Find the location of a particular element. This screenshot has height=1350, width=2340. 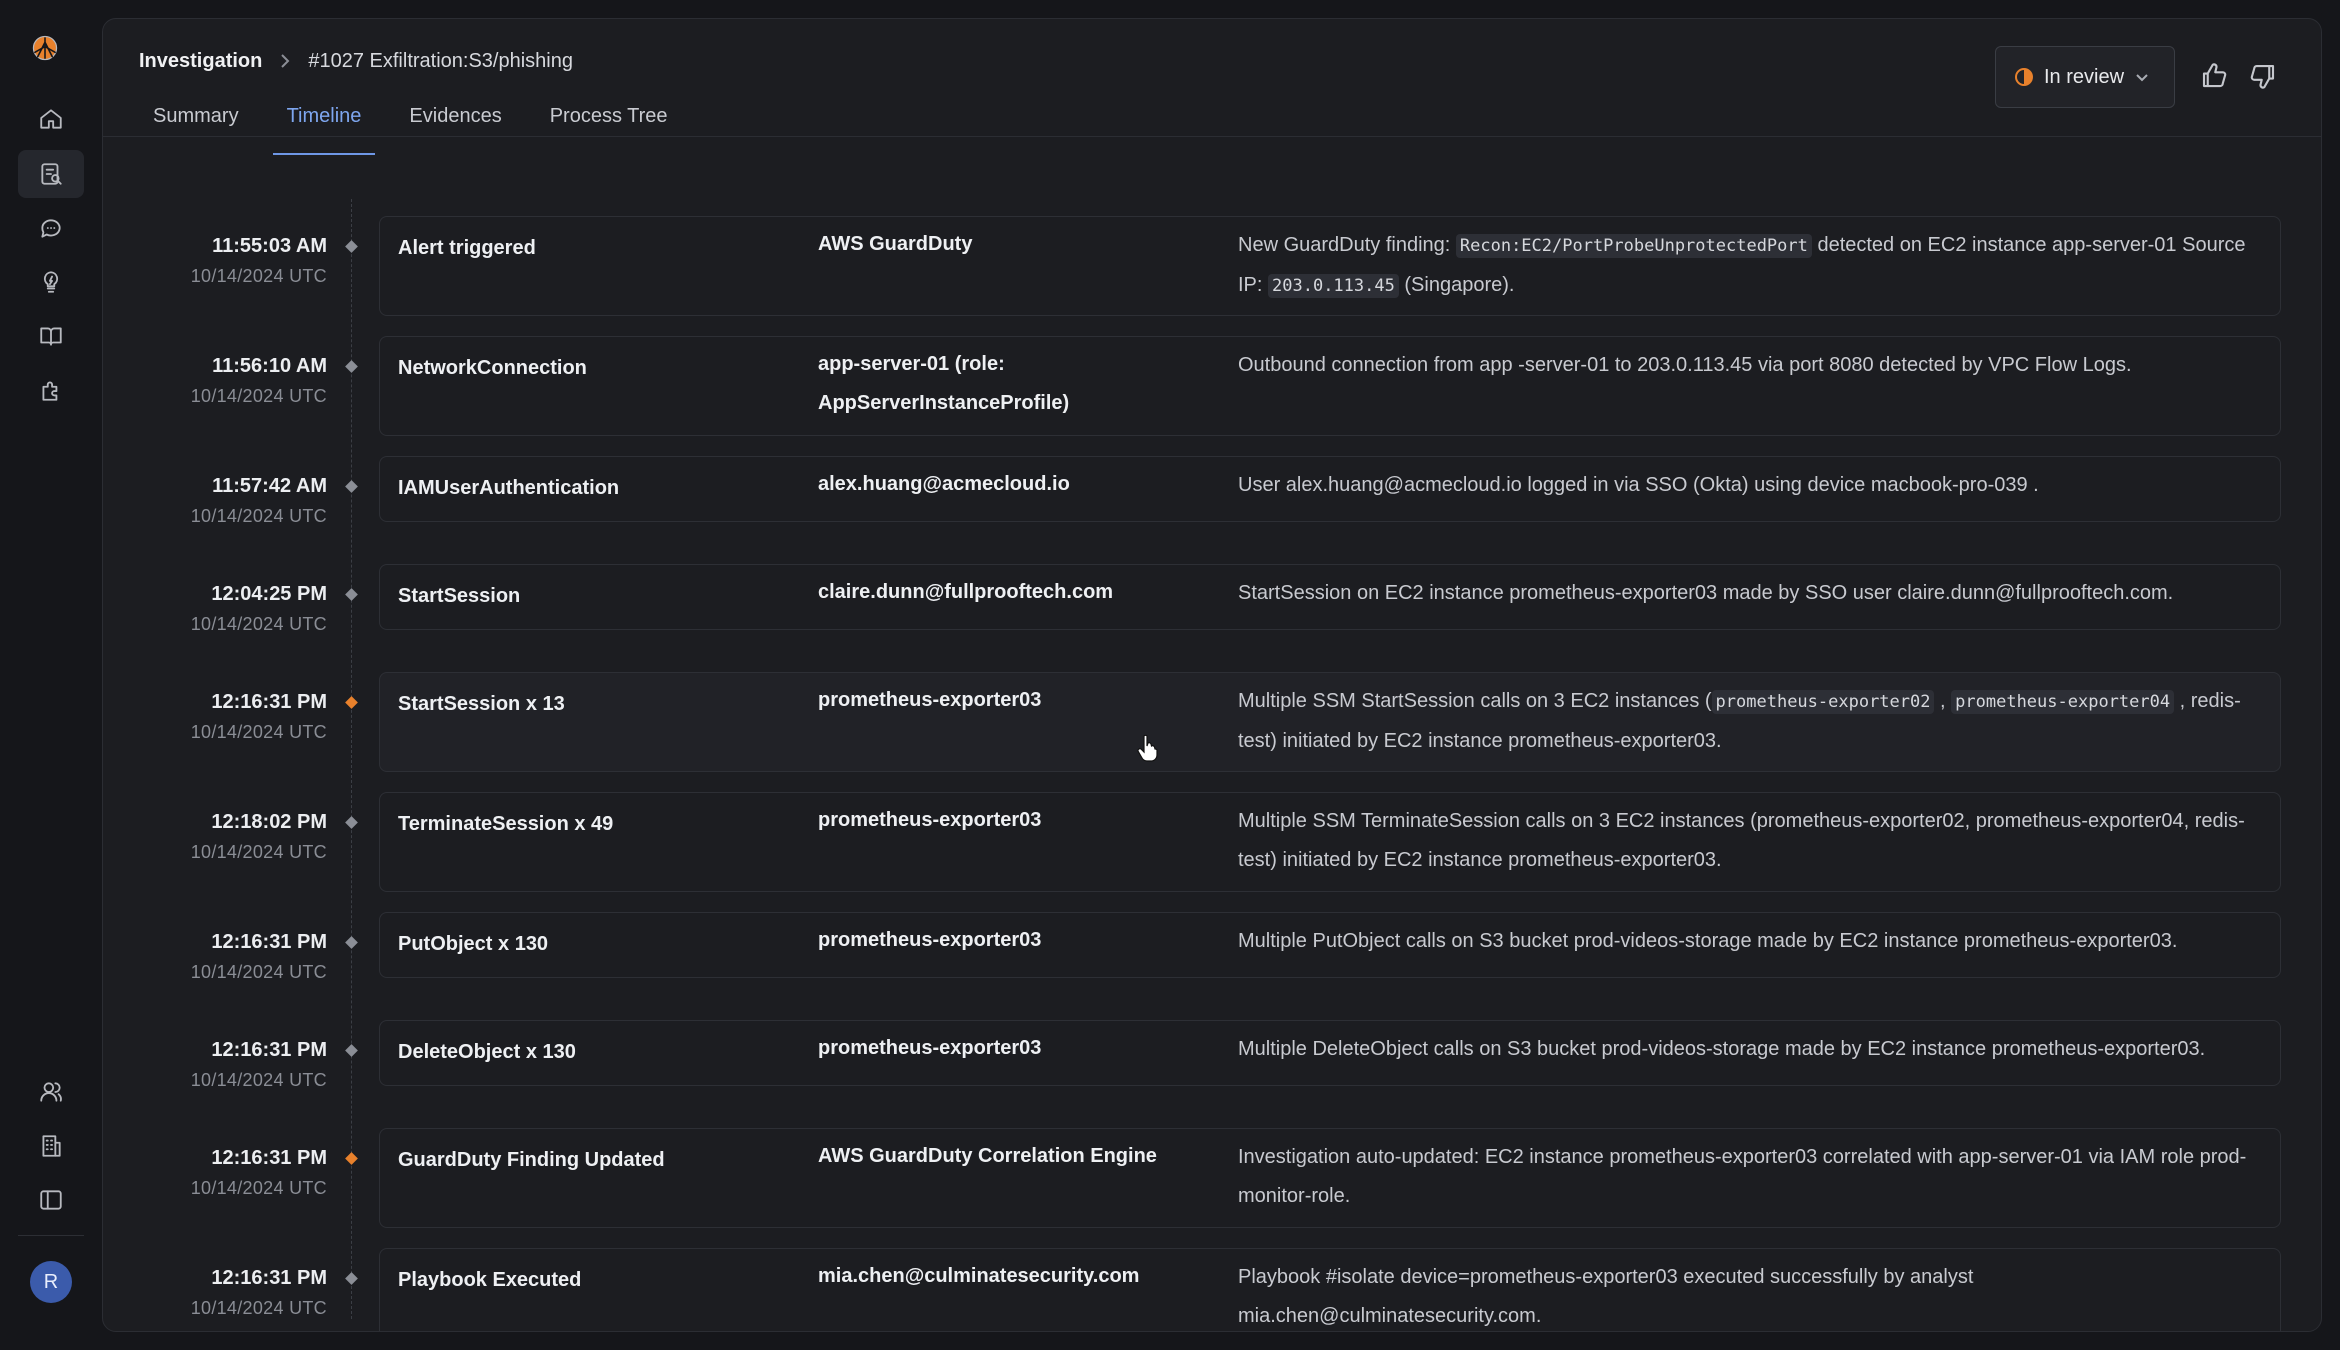

event-type: StartSession x 13 is located at coordinates (481, 704).